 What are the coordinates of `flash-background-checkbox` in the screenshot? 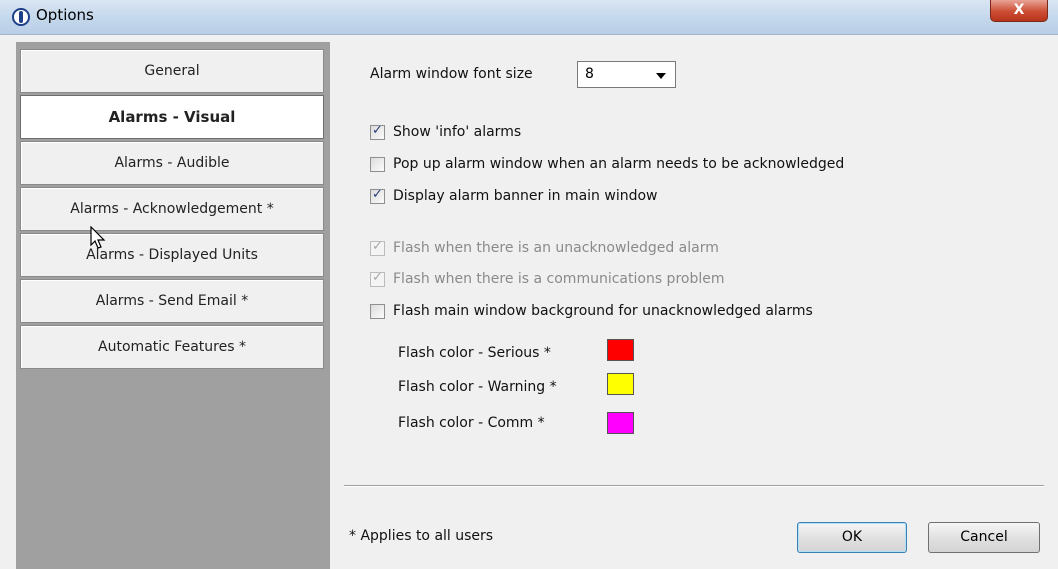 It's located at (377, 311).